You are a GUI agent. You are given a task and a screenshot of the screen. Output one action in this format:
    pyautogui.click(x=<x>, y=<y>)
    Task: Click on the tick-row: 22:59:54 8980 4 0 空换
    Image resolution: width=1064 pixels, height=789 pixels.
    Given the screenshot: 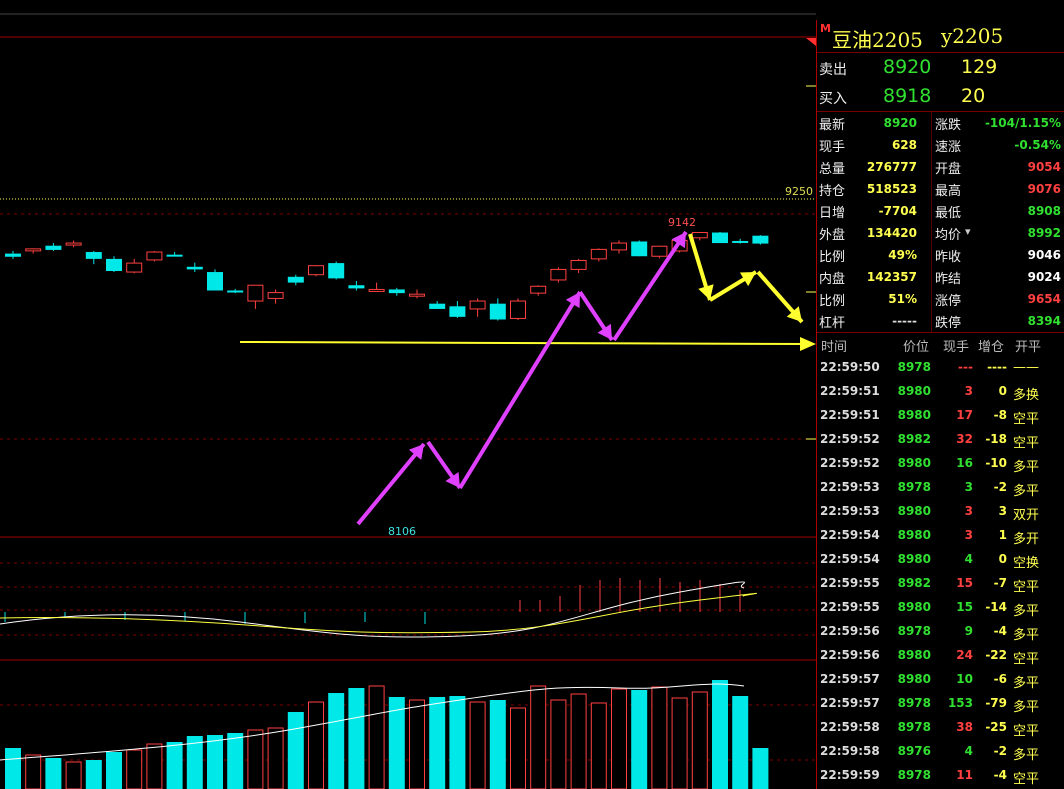 What is the action you would take?
    pyautogui.click(x=940, y=560)
    